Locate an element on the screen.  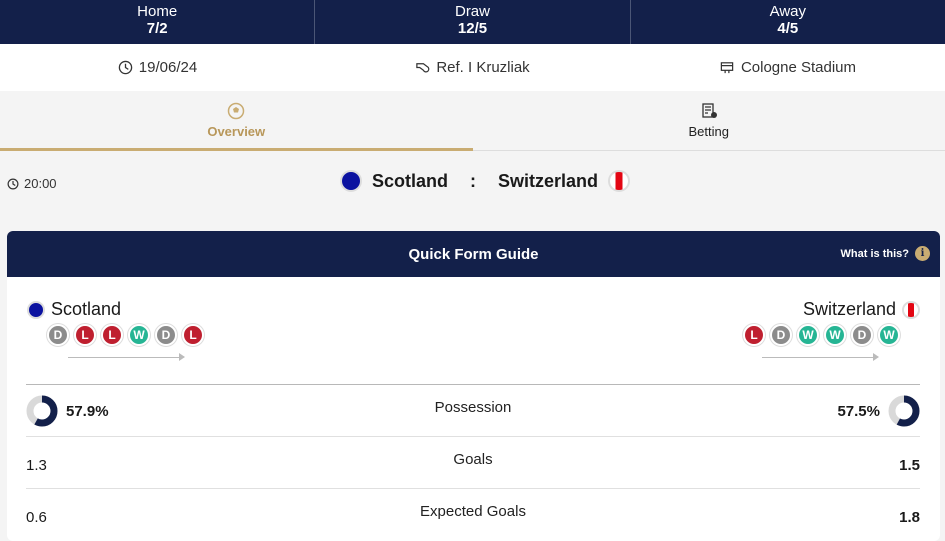
home-form-arrow is located at coordinates (125, 357).